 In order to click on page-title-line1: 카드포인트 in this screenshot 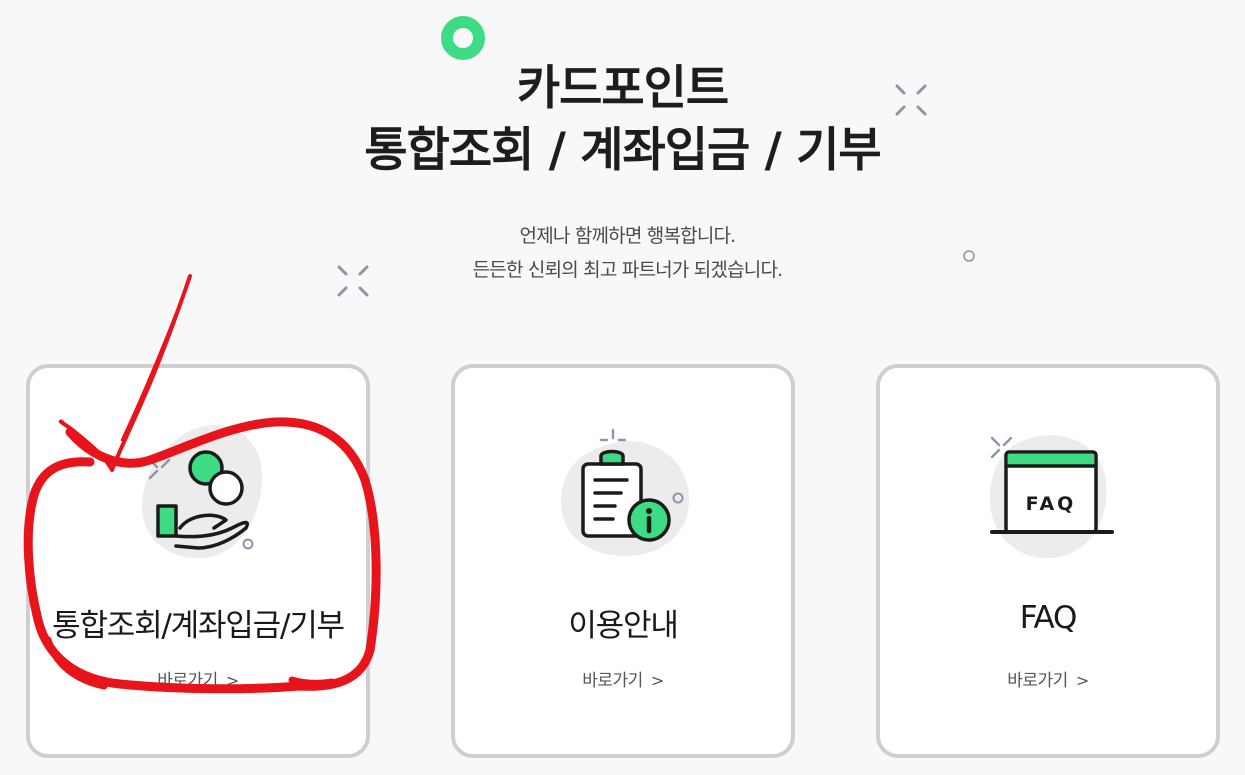, I will do `click(622, 88)`.